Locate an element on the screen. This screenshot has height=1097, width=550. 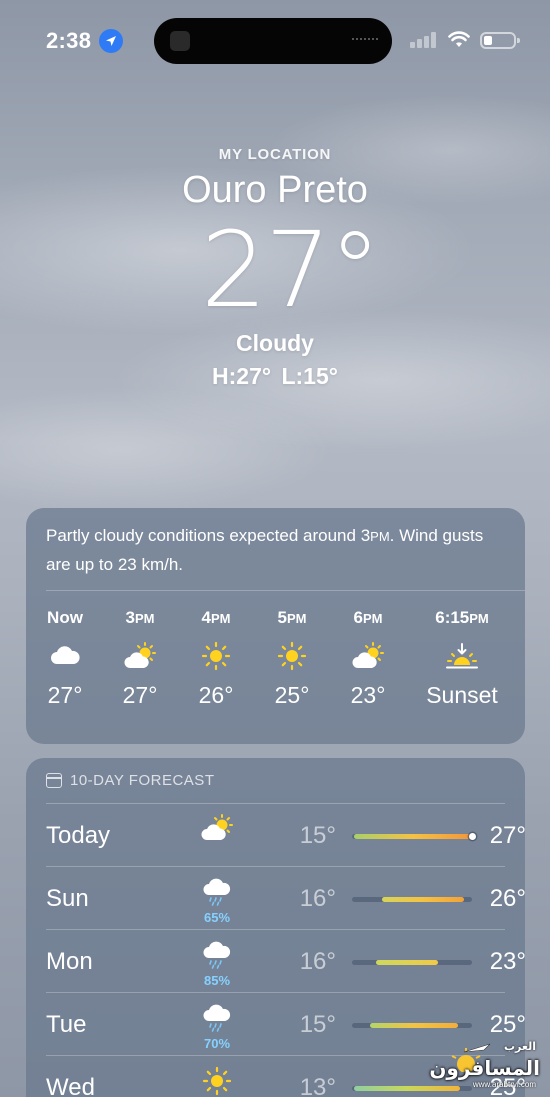
hour-label: 6PM is located at coordinates (368, 617).